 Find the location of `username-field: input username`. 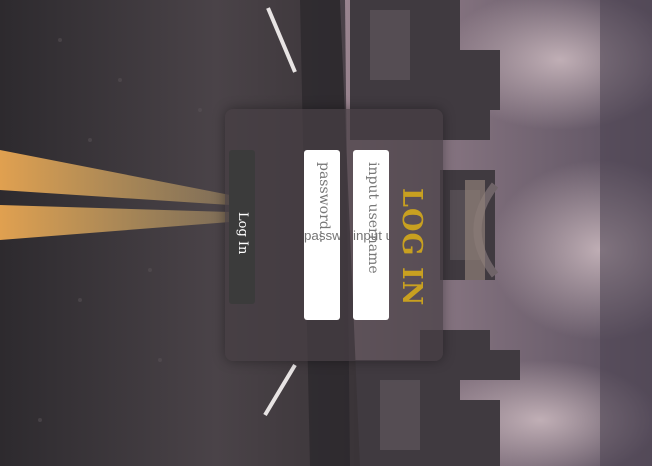

username-field: input username is located at coordinates (371, 235).